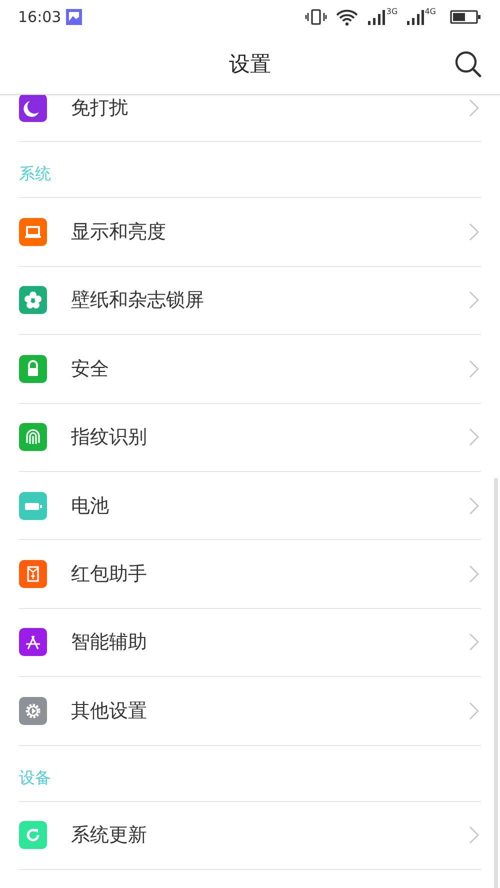  Describe the element at coordinates (74, 17) in the screenshot. I see `image-icon` at that location.